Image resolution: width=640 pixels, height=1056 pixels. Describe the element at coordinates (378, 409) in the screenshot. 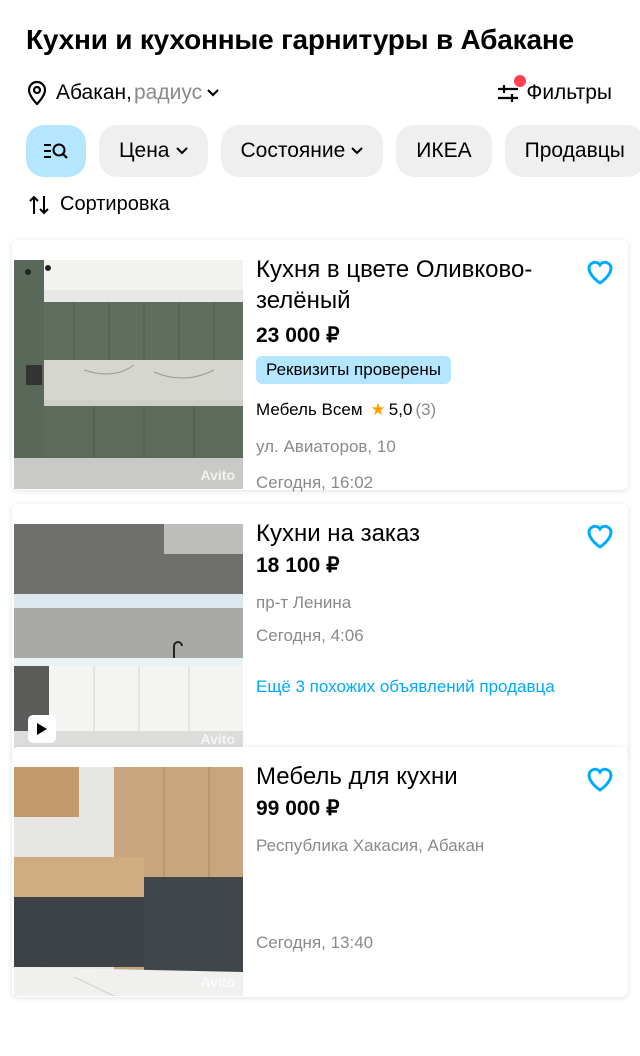

I see `star-icon: ★` at that location.